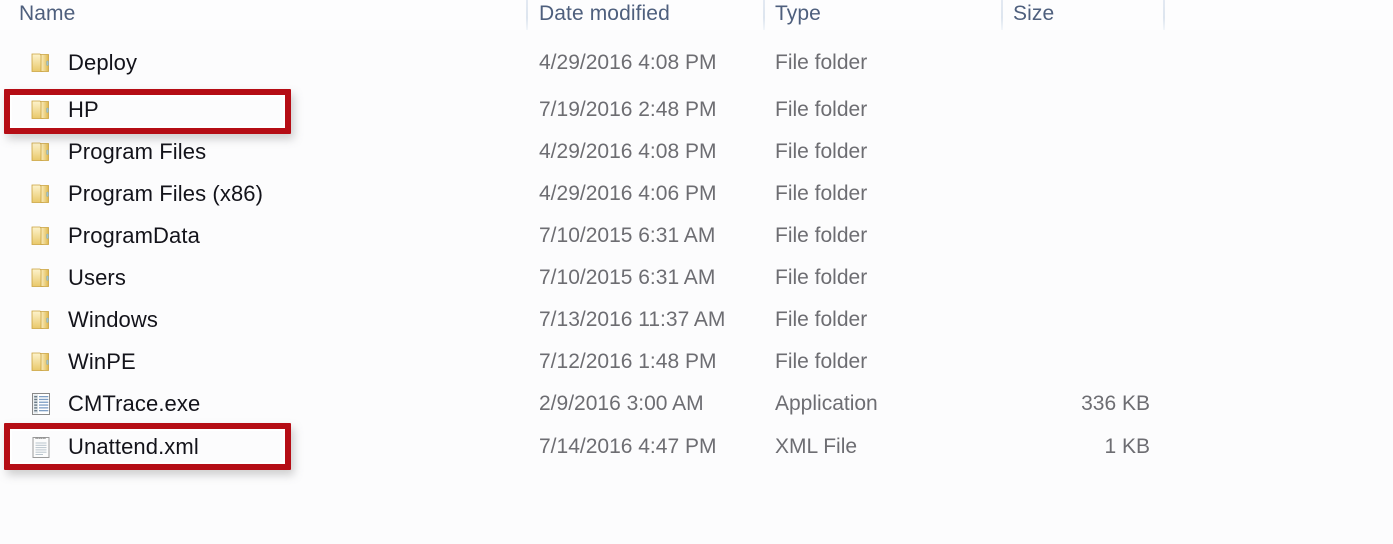 This screenshot has width=1393, height=544. Describe the element at coordinates (628, 446) in the screenshot. I see `file-date-modified-cell: 7/14/2016 4:47 PM` at that location.